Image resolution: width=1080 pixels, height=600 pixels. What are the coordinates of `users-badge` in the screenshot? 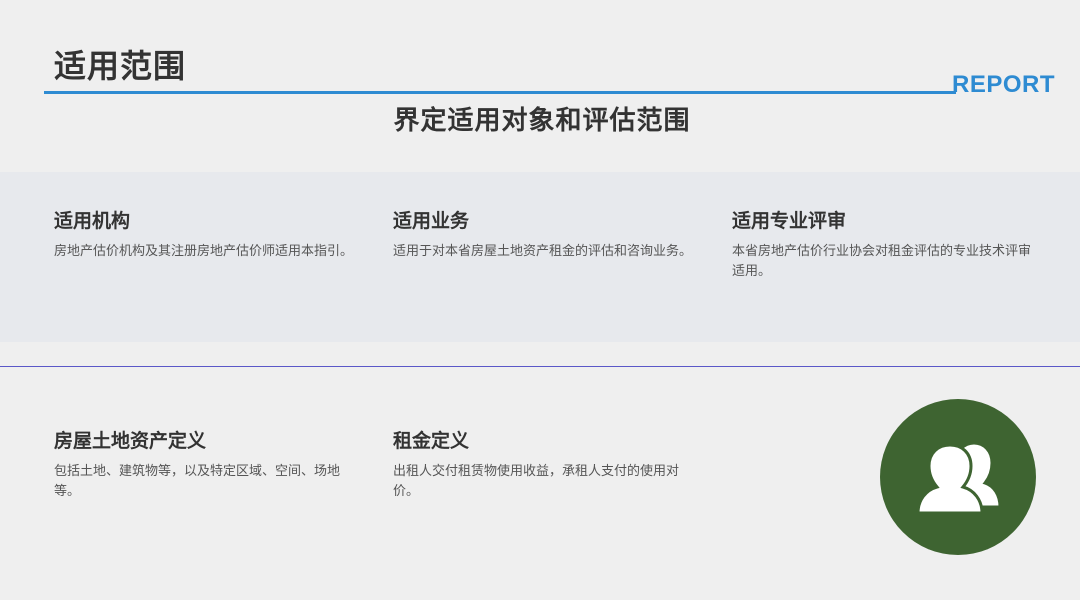 It's located at (958, 477).